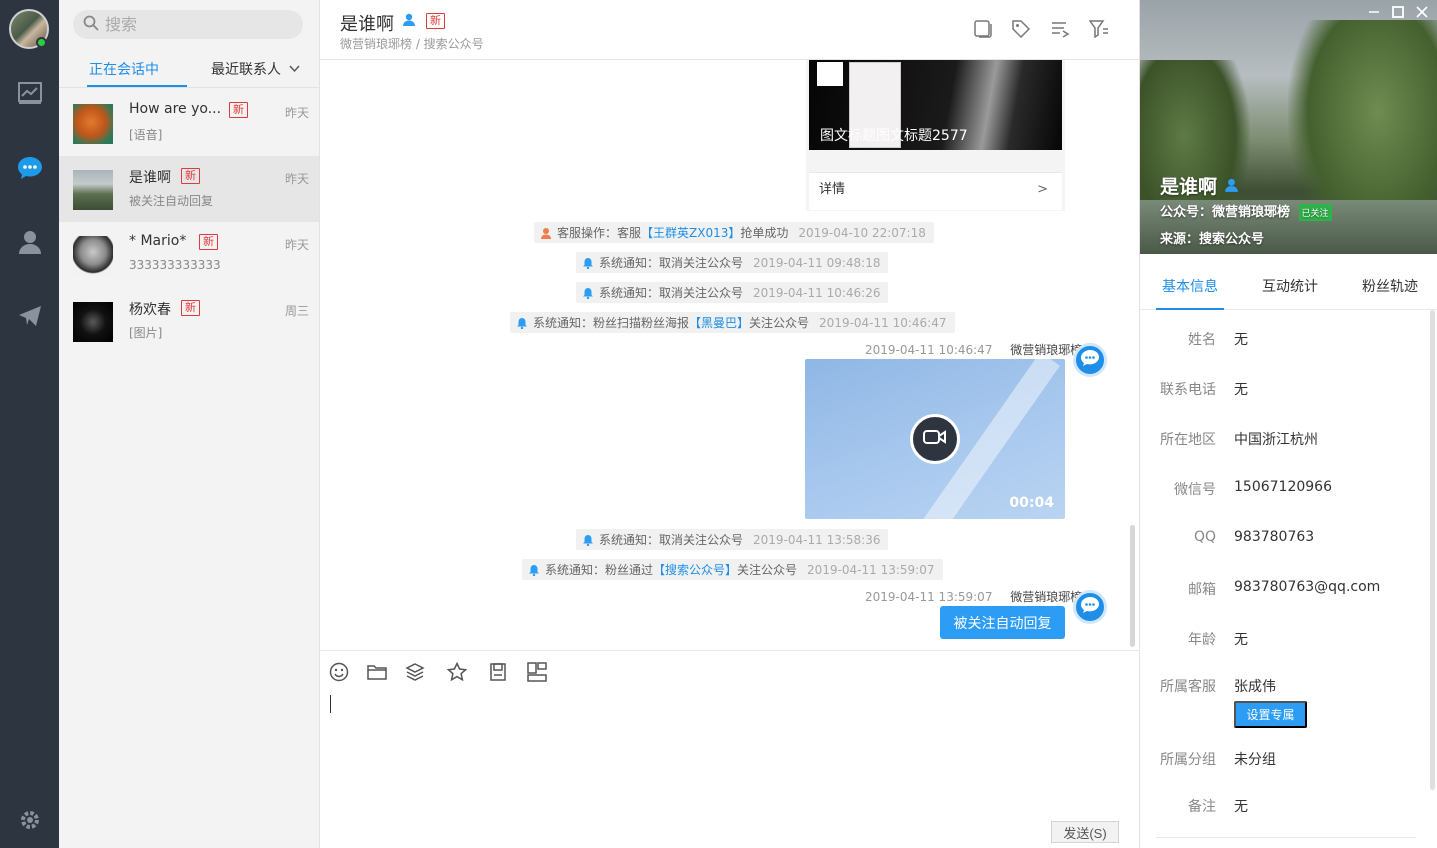 This screenshot has width=1437, height=848. Describe the element at coordinates (929, 597) in the screenshot. I see `message-time: 2019-04-11 13:59:07` at that location.